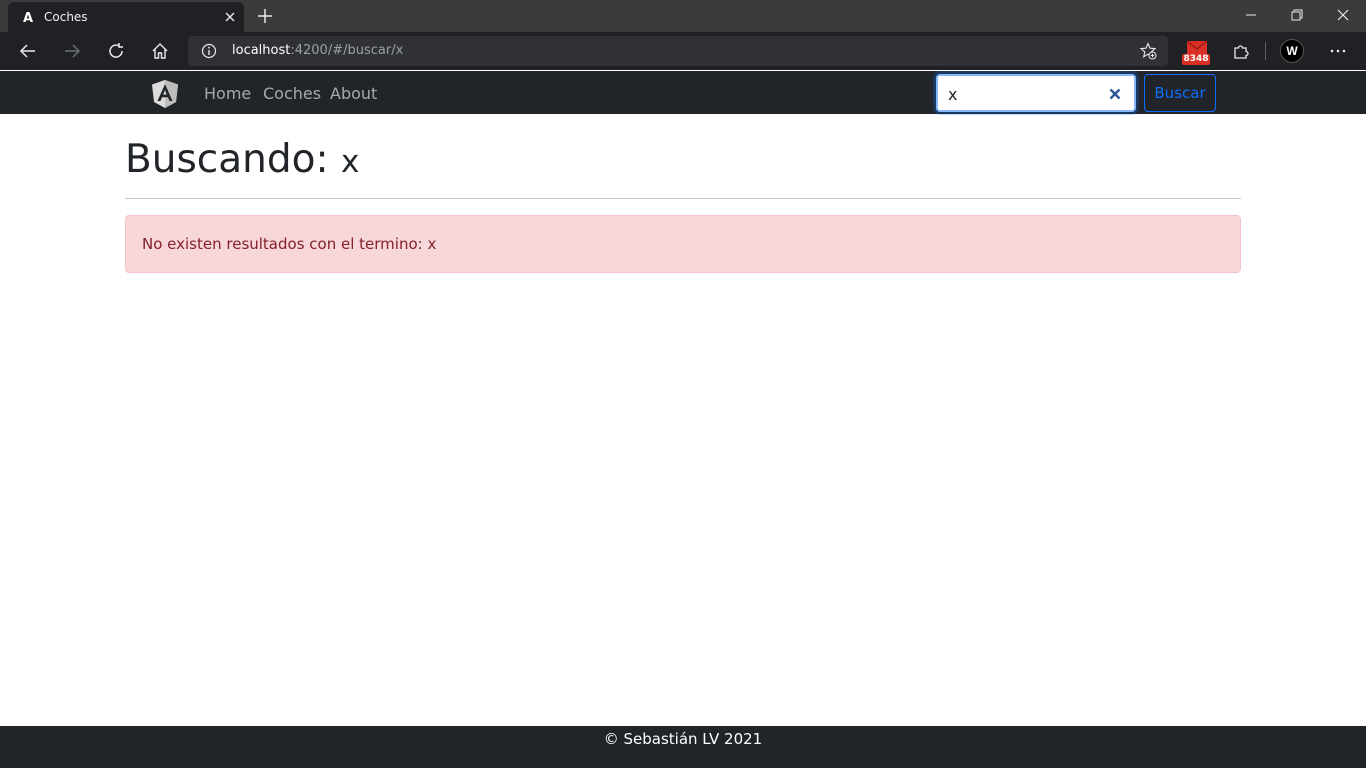 This screenshot has width=1366, height=768. I want to click on tab-title: Coches, so click(66, 17).